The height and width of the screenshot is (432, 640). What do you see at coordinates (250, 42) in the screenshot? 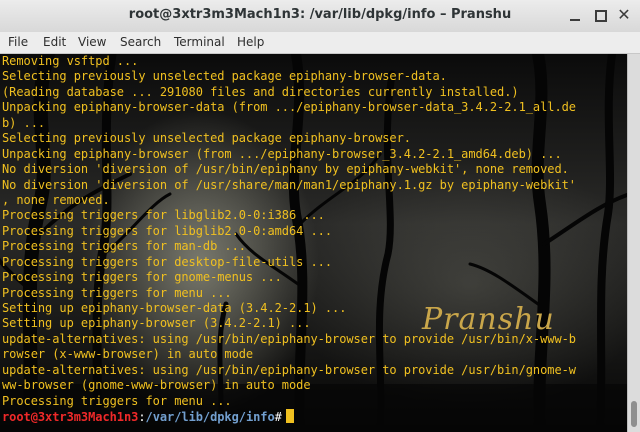
I see `menu-help: Help` at bounding box center [250, 42].